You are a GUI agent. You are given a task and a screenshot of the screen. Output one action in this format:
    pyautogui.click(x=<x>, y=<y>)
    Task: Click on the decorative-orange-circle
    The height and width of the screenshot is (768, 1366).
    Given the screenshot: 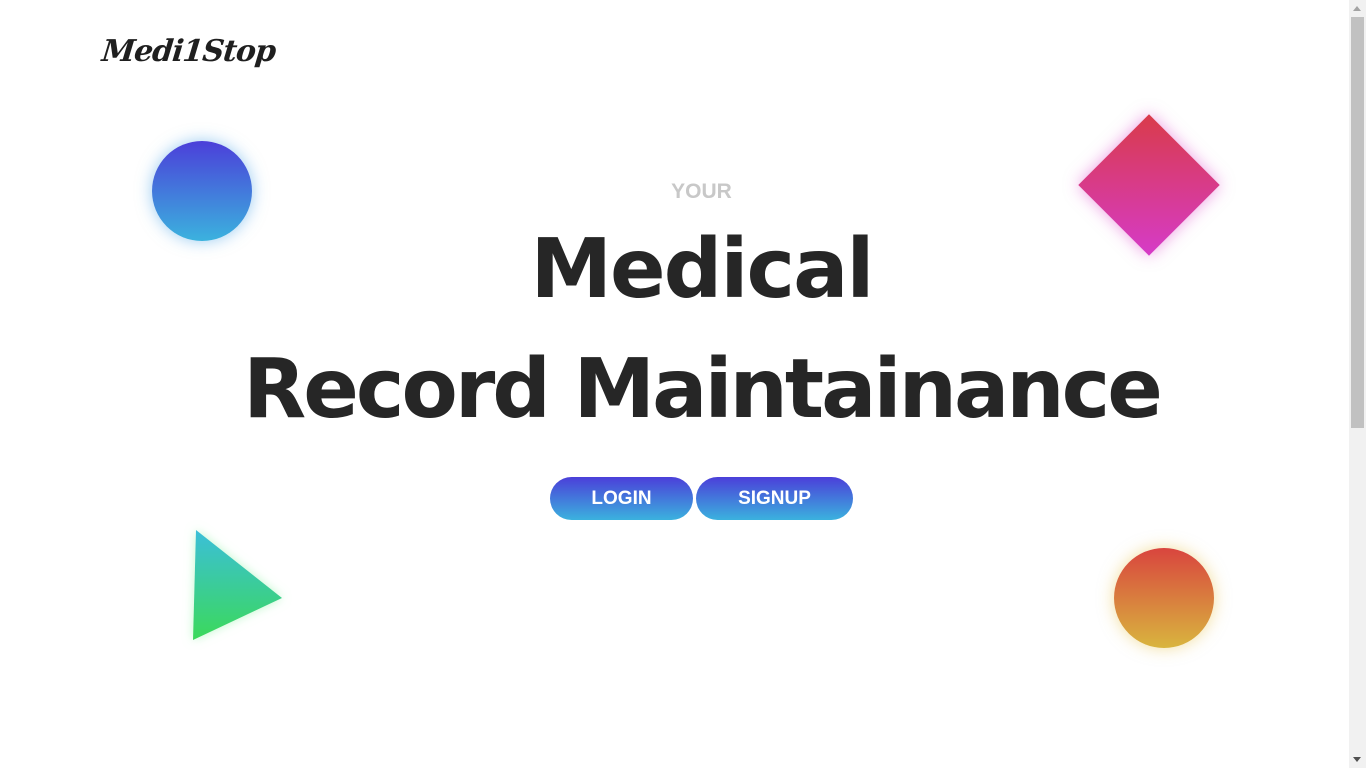 What is the action you would take?
    pyautogui.click(x=1164, y=598)
    